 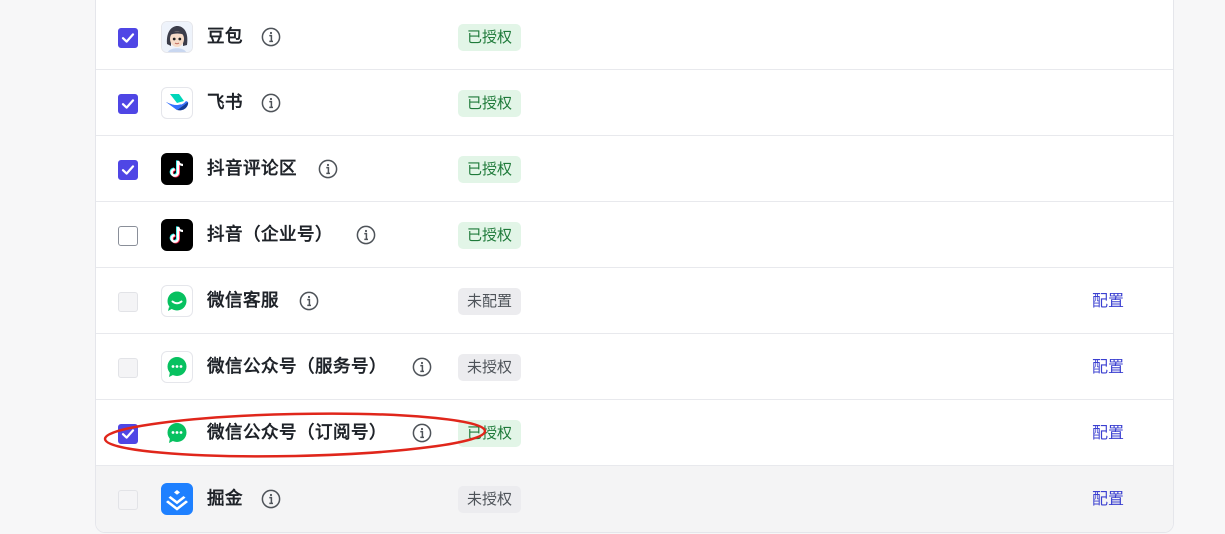 What do you see at coordinates (634, 301) in the screenshot?
I see `channel-row-wechat-service: 微信客服 未配置 配置` at bounding box center [634, 301].